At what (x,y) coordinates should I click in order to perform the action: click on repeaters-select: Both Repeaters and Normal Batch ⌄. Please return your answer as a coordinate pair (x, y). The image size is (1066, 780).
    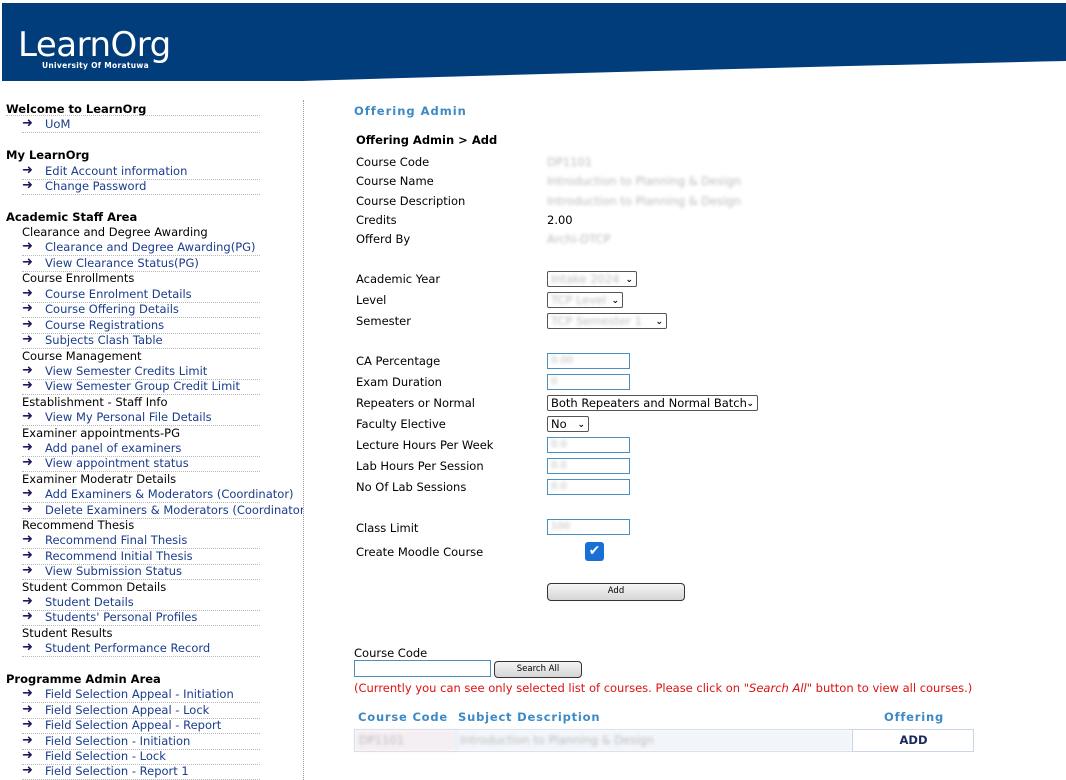
    Looking at the image, I should click on (652, 403).